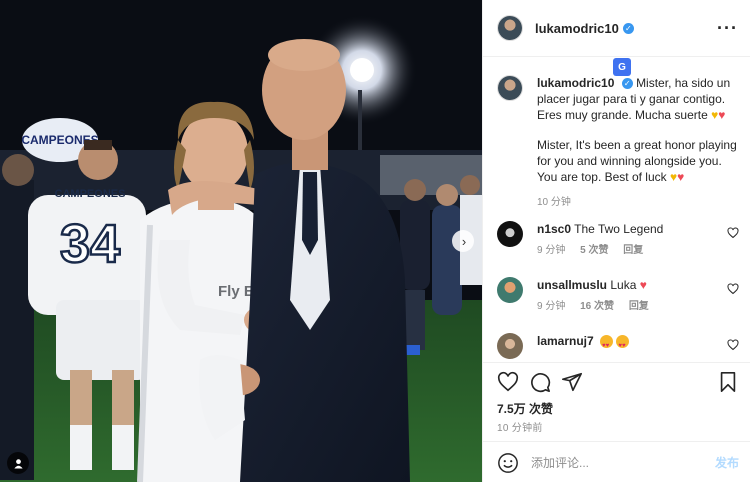 Image resolution: width=750 pixels, height=482 pixels. What do you see at coordinates (577, 28) in the screenshot?
I see `author-username: lukamodric10` at bounding box center [577, 28].